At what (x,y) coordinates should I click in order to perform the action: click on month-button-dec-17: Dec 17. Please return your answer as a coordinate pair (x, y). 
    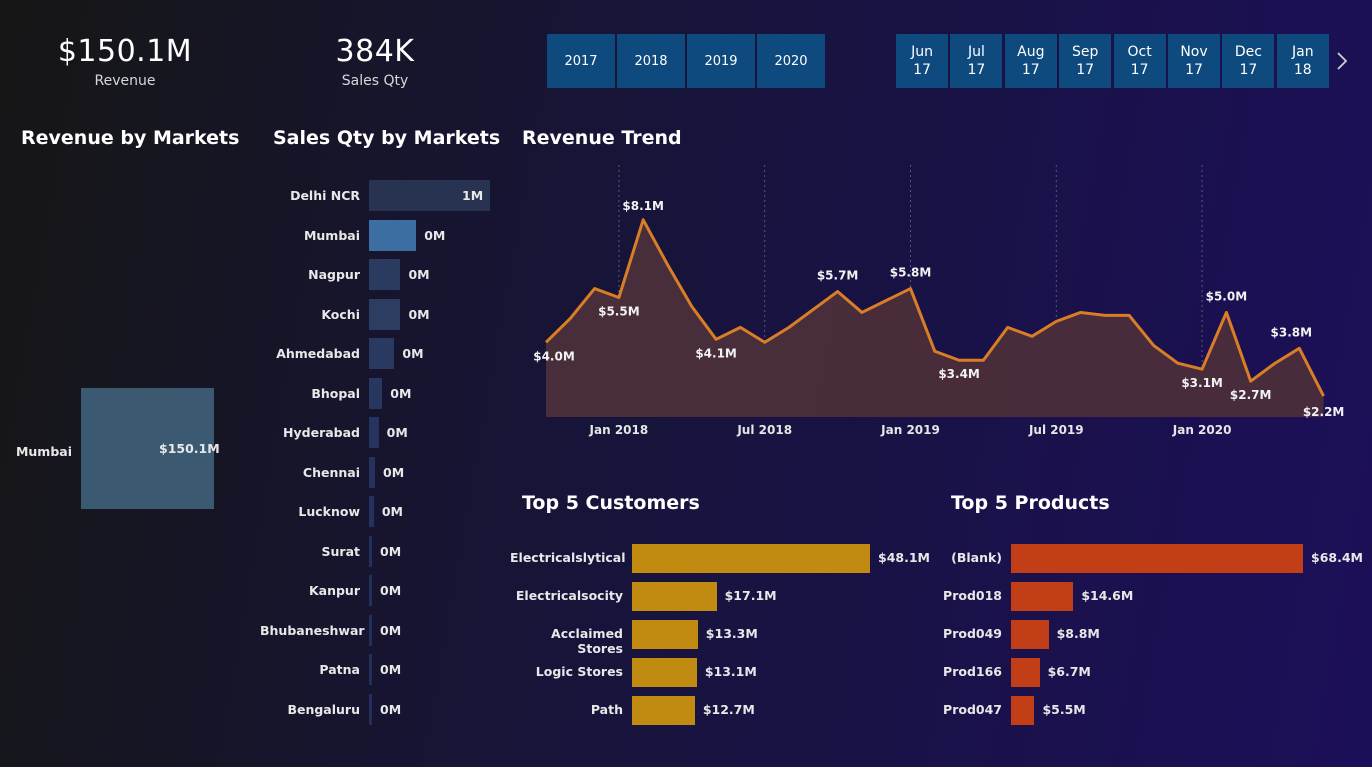
    Looking at the image, I should click on (1248, 61).